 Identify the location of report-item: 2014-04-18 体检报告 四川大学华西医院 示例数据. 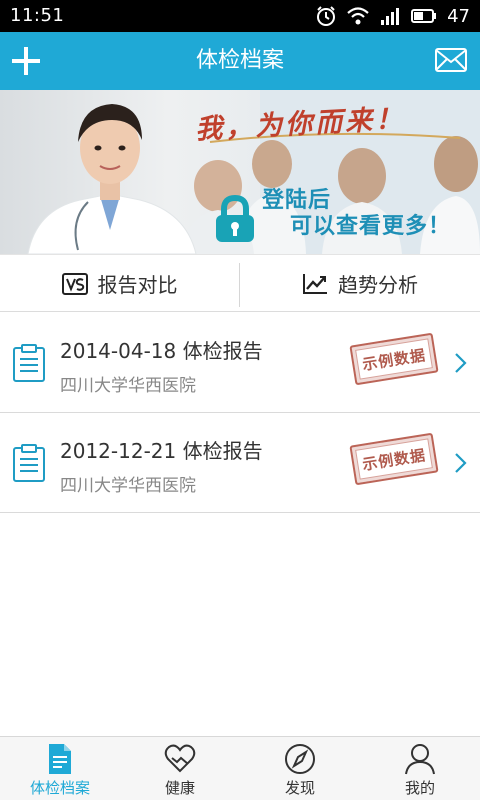
(240, 363).